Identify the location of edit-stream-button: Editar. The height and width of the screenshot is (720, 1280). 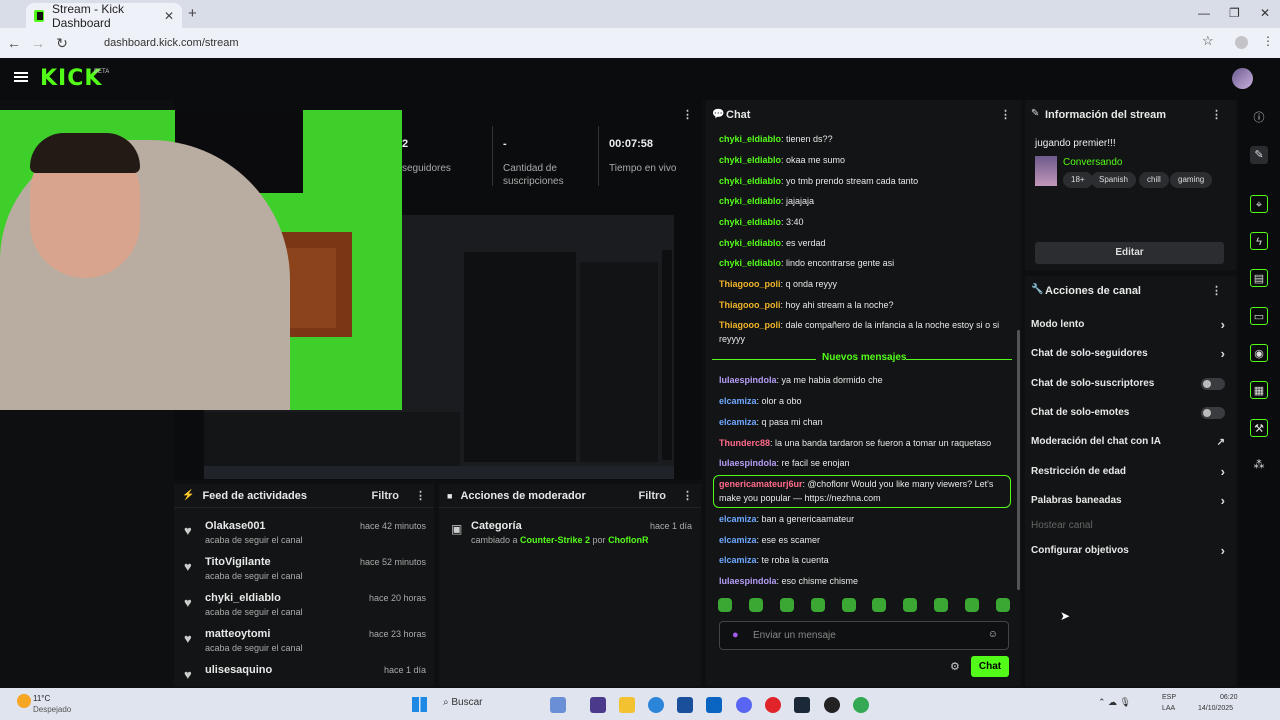
(1129, 253).